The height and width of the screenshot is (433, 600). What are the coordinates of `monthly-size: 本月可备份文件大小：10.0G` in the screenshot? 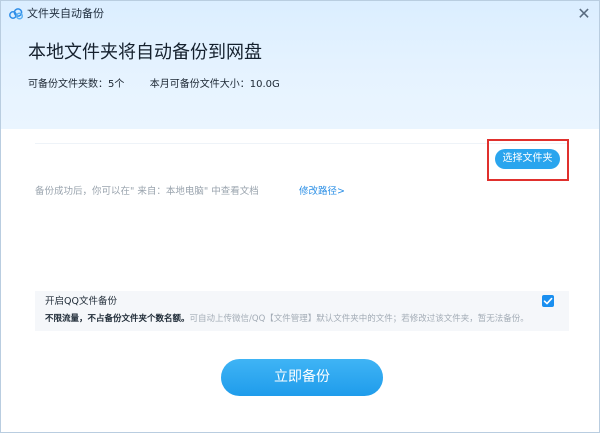 It's located at (214, 84).